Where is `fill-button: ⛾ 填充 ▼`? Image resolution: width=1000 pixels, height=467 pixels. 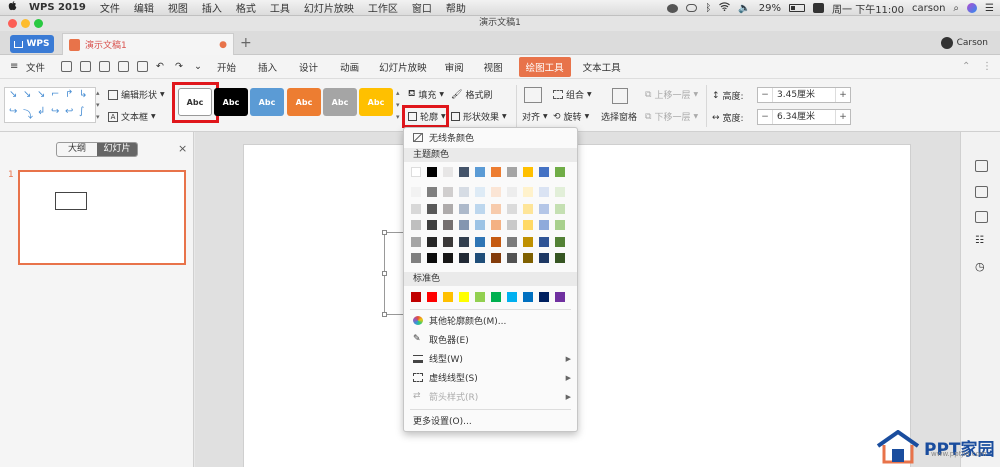 fill-button: ⛾ 填充 ▼ is located at coordinates (426, 94).